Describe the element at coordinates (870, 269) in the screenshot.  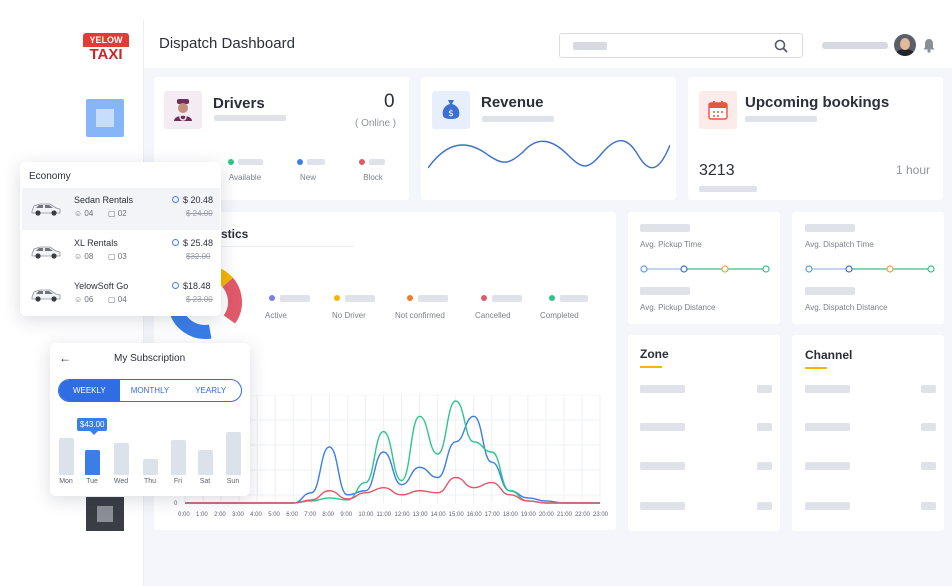
I see `dispatch-progress-track` at that location.